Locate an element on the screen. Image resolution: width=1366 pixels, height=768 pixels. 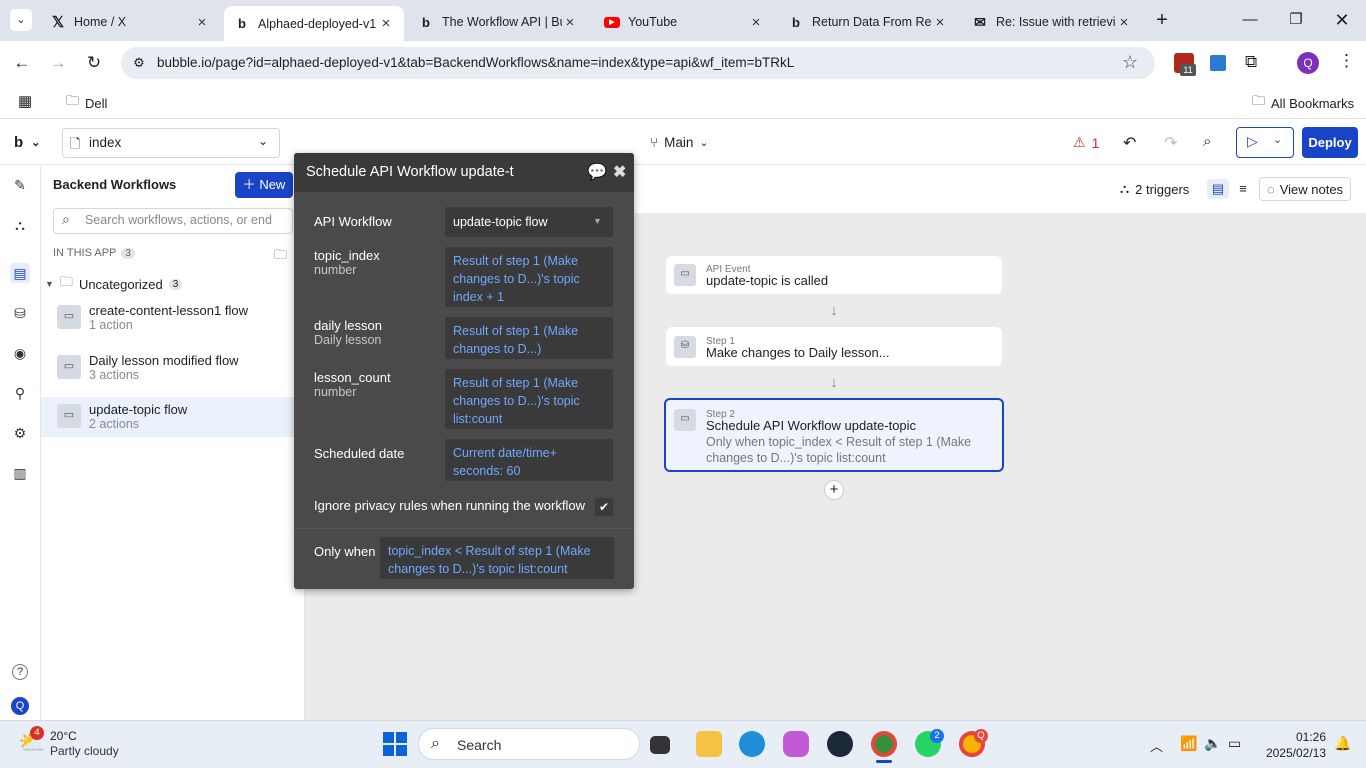
tab-alphaed: b Alphaed-deployed-v1 × is located at coordinates (314, 23).